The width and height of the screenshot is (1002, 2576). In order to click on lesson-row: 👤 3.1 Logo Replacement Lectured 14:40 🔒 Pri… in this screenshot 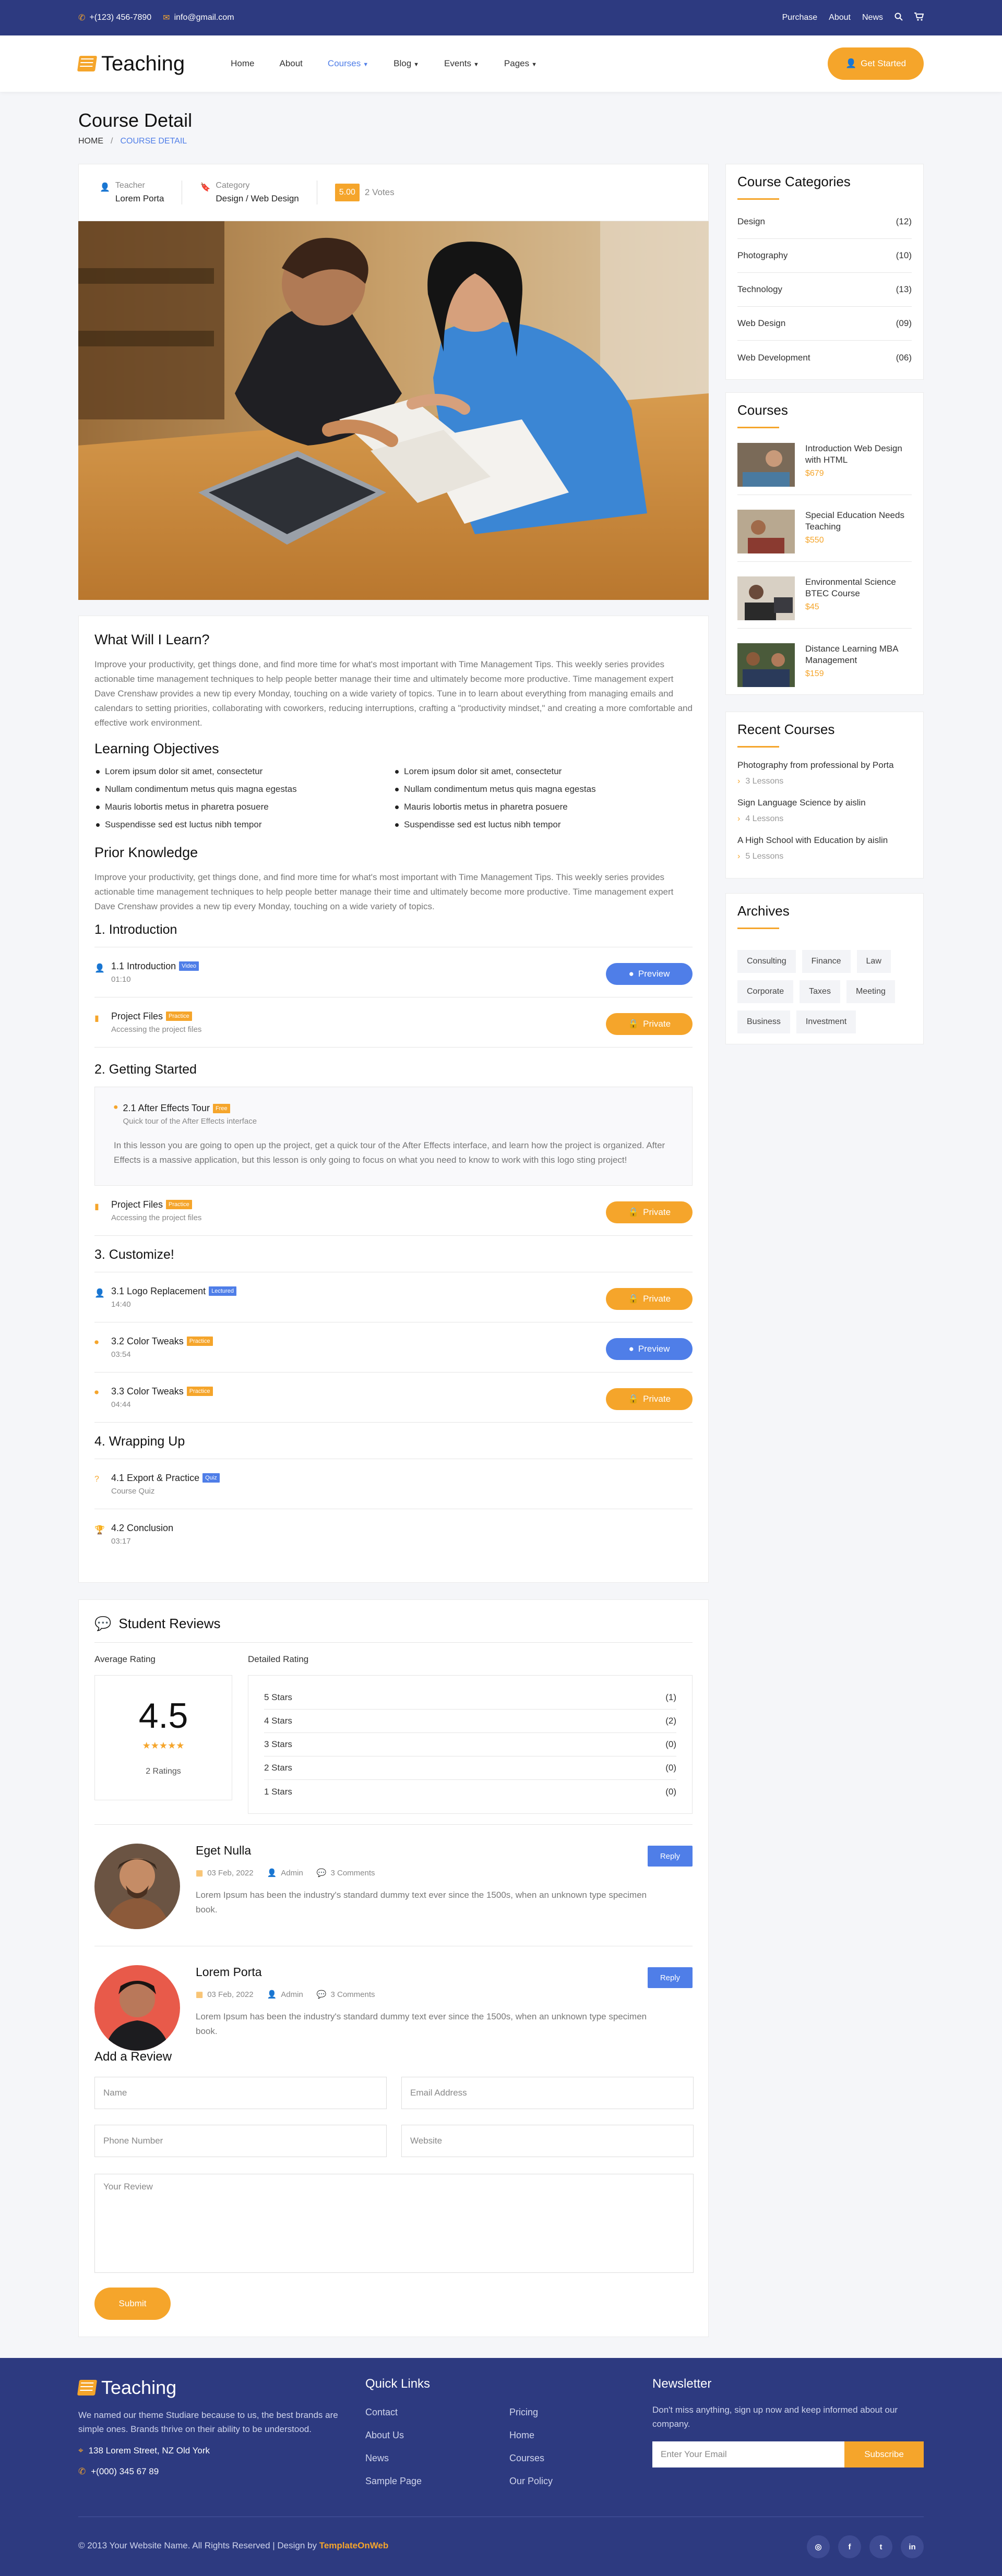, I will do `click(393, 1297)`.